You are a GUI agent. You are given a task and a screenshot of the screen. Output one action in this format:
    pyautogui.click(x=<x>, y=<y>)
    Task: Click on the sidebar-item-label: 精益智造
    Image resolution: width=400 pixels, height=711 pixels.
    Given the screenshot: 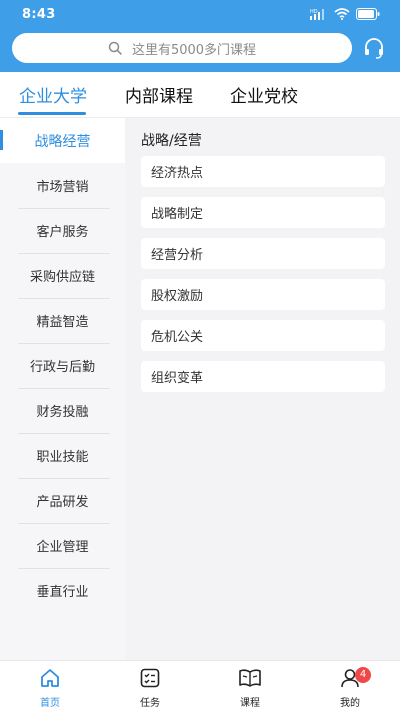 What is the action you would take?
    pyautogui.click(x=62, y=322)
    